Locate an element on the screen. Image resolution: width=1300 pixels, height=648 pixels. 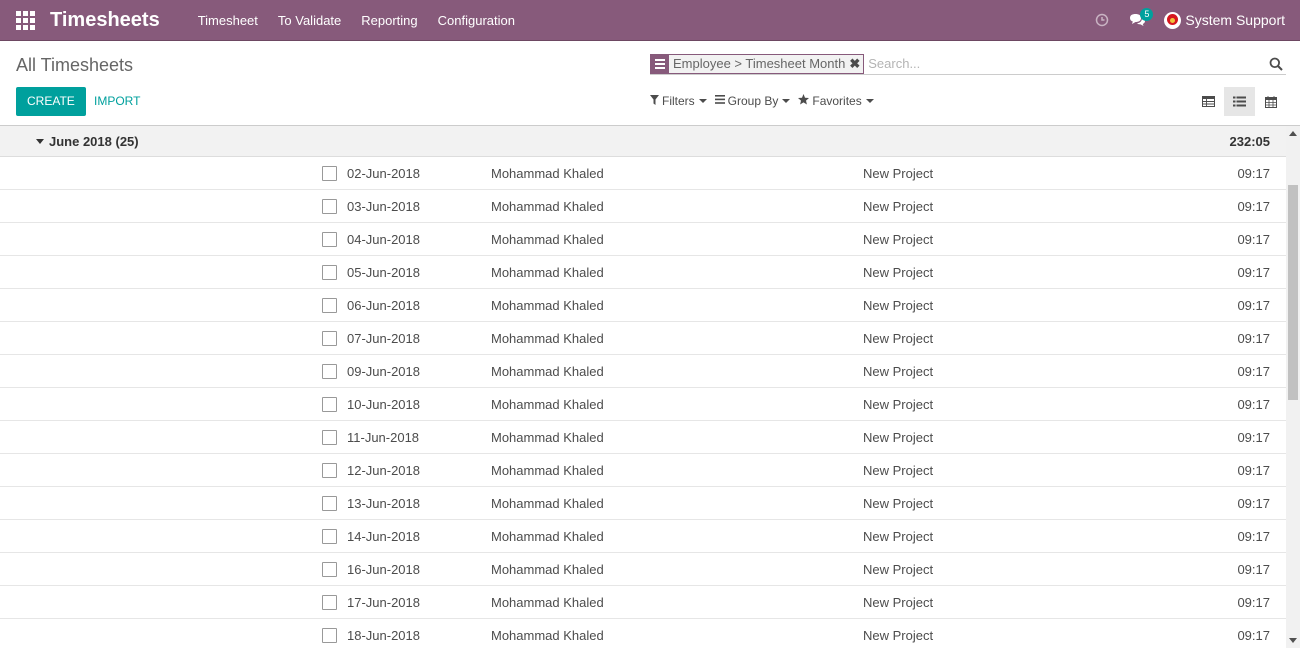
favorites-dropdown: Favorites is located at coordinates (836, 101).